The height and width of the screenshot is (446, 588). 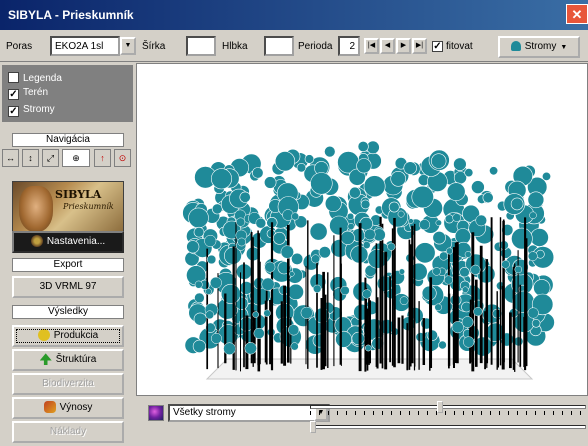 What do you see at coordinates (387, 46) in the screenshot?
I see `prev-period-icon: ◀` at bounding box center [387, 46].